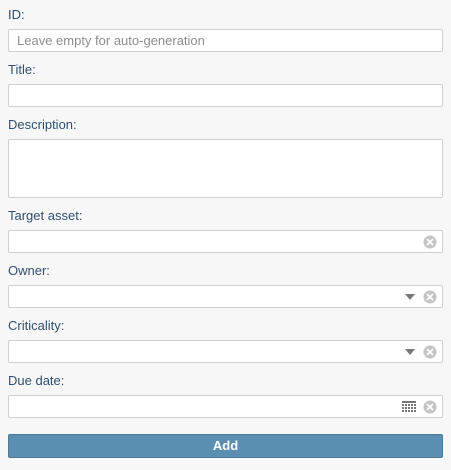 This screenshot has width=451, height=470. I want to click on due-date-input, so click(225, 406).